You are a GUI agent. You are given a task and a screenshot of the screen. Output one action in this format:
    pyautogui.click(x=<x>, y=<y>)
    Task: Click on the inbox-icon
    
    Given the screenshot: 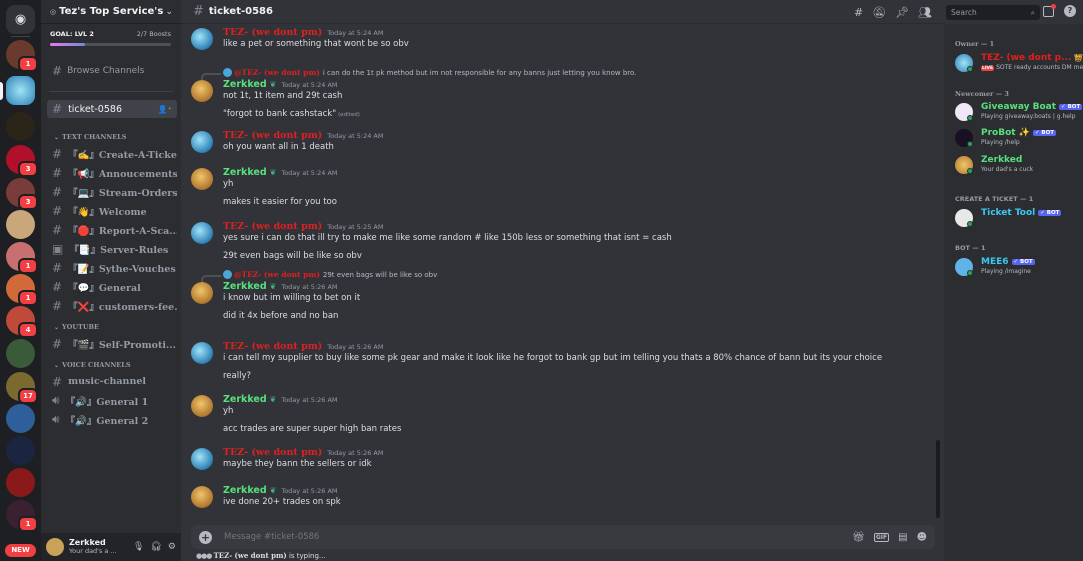 What is the action you would take?
    pyautogui.click(x=1049, y=10)
    